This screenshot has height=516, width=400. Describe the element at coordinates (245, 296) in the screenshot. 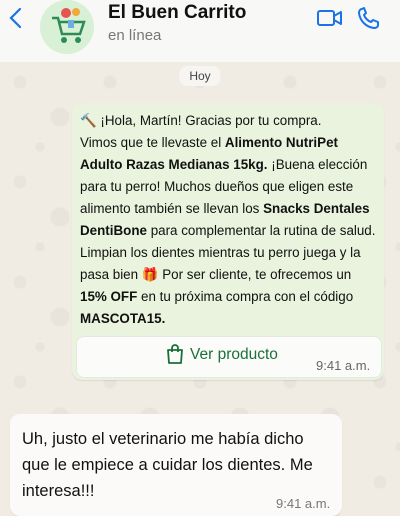

I see `message-text: en tu próxima compra con el código` at that location.